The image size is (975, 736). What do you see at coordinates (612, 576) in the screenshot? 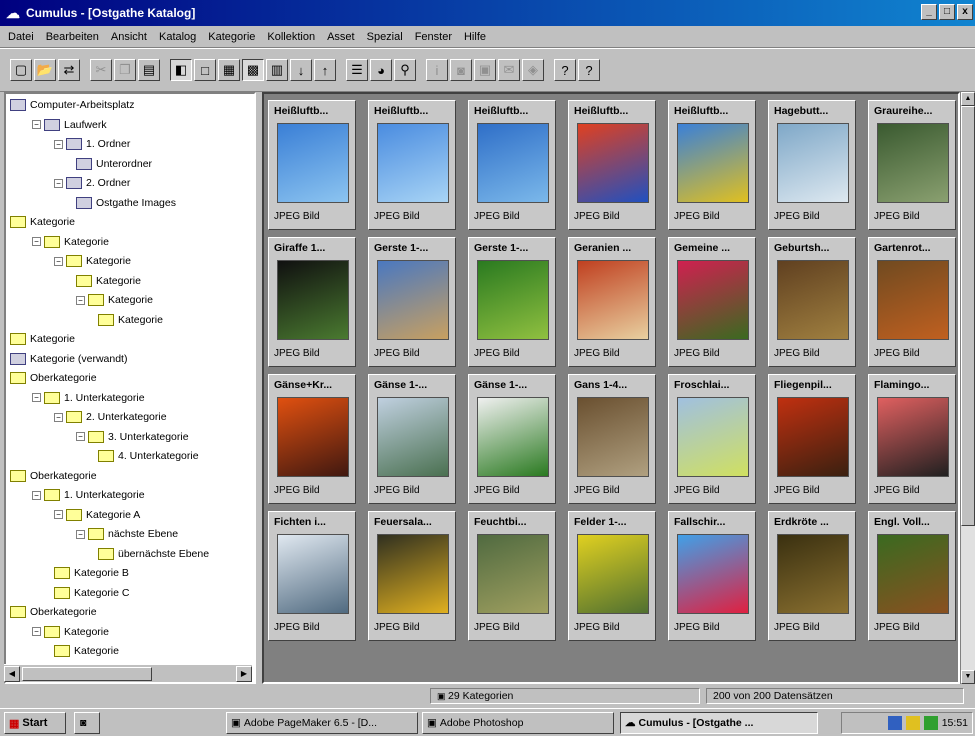
I see `asset-card: Felder 1-... JPEG Bild` at bounding box center [612, 576].